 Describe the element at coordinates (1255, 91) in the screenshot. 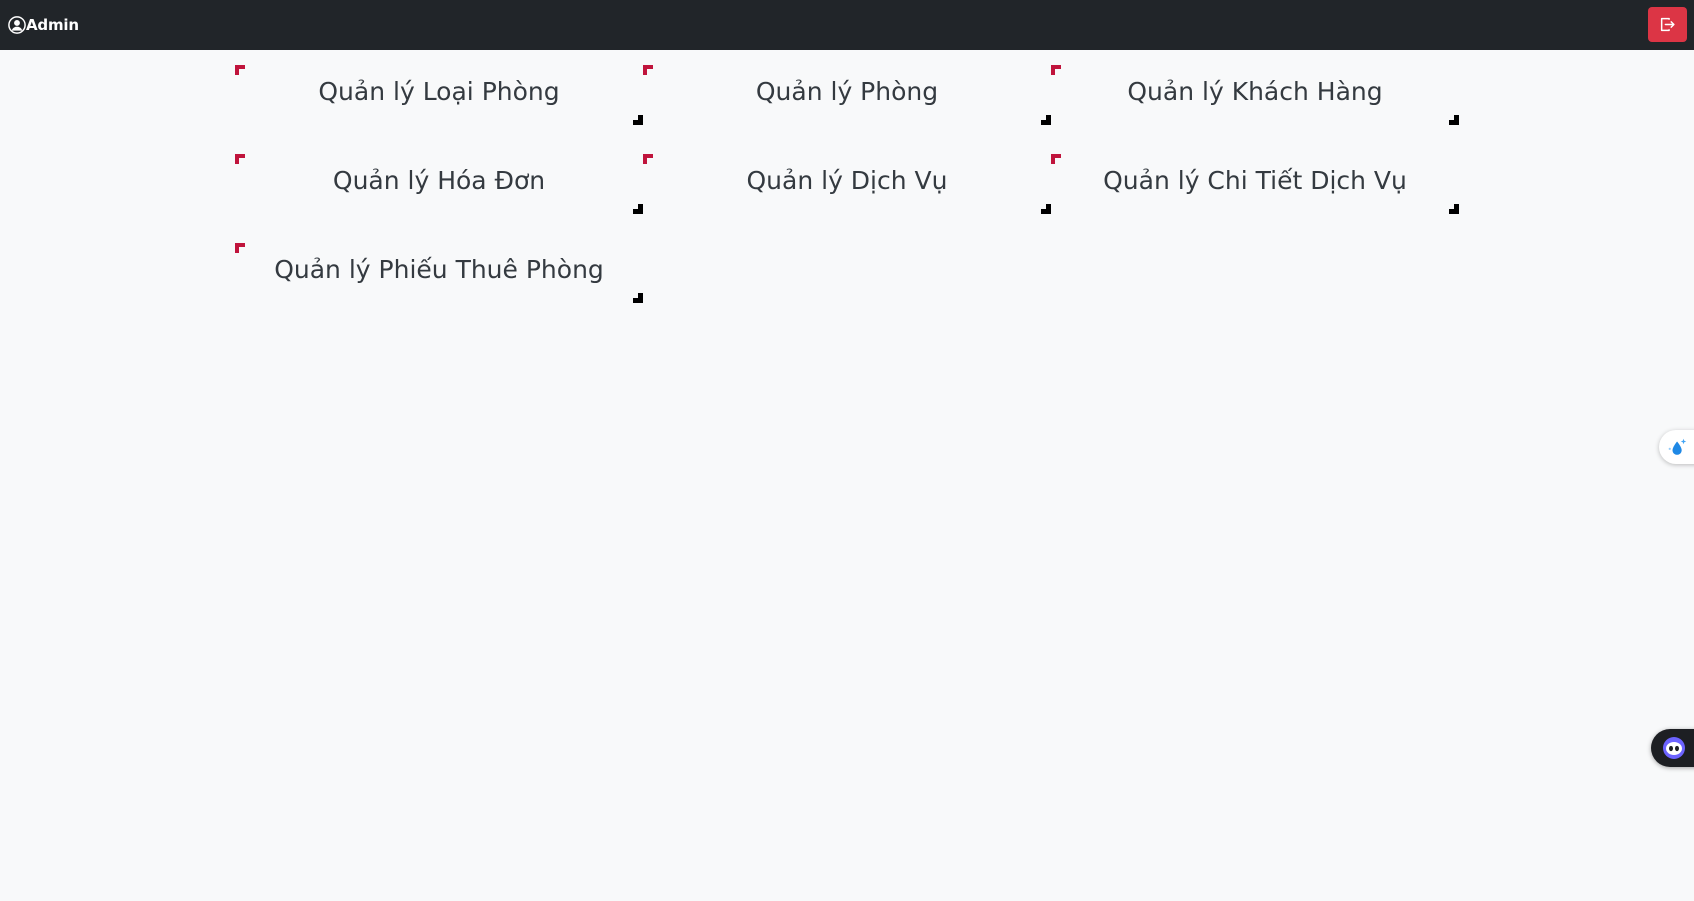

I see `menu-card-label: Quản lý Khách Hàng` at that location.